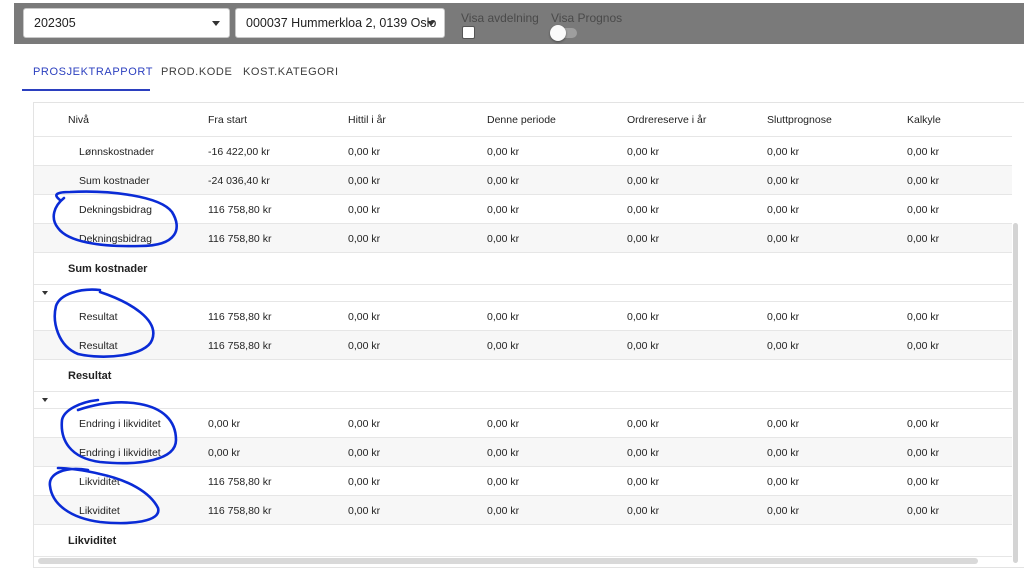 Image resolution: width=1024 pixels, height=571 pixels. I want to click on column-header: Sluttprognose, so click(799, 120).